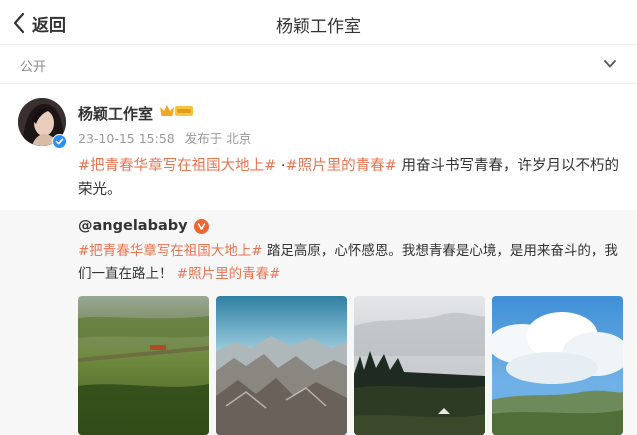 The height and width of the screenshot is (435, 637). I want to click on post-meta: 23-10-15 15:58 发布于 北京, so click(164, 137).